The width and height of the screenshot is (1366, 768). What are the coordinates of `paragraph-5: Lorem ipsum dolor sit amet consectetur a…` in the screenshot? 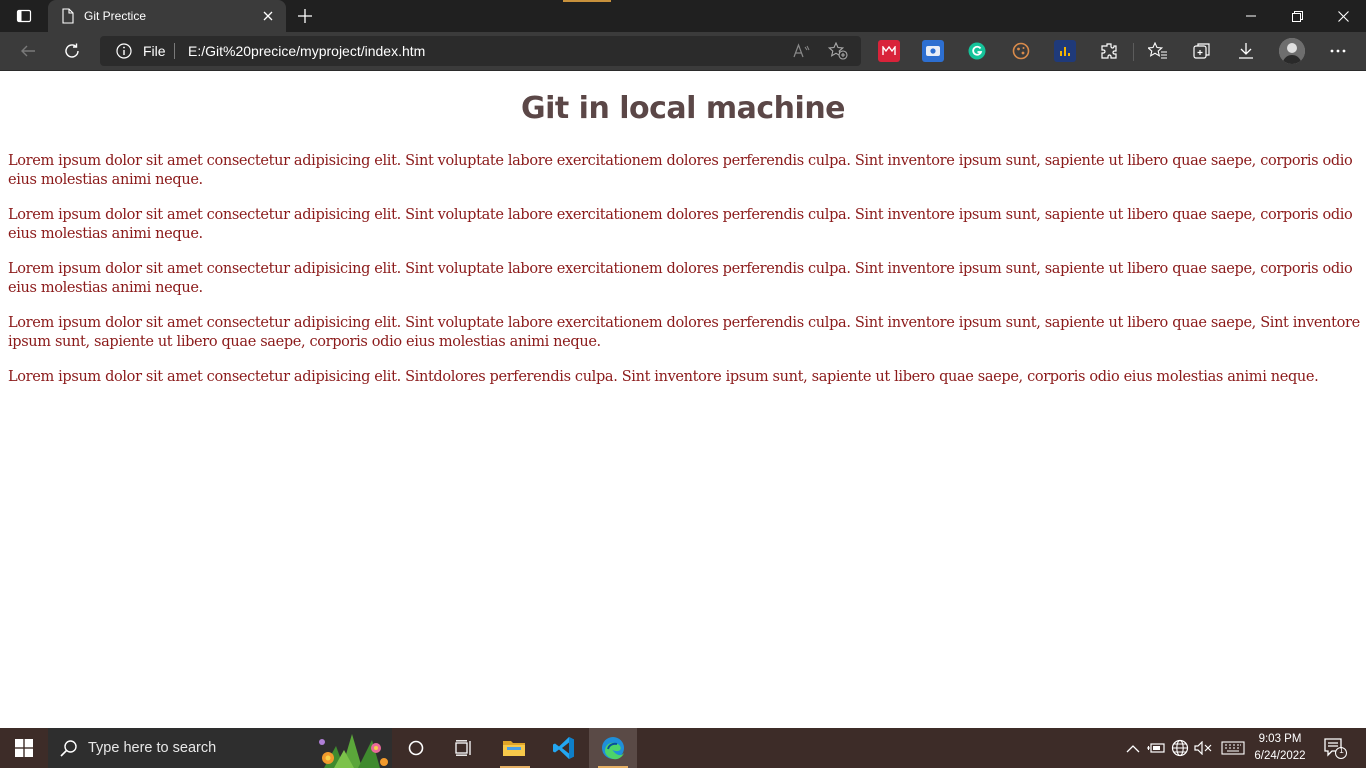 It's located at (663, 377).